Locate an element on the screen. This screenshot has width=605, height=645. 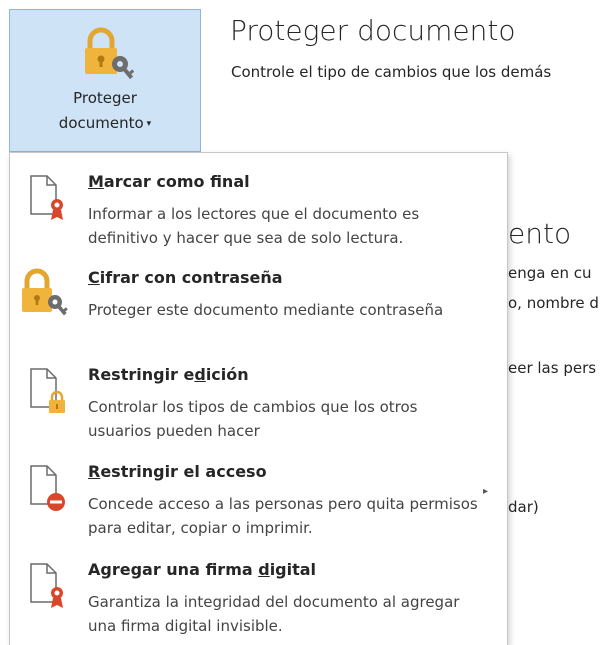
protect-document-button: Proteger documento ▾ is located at coordinates (105, 80).